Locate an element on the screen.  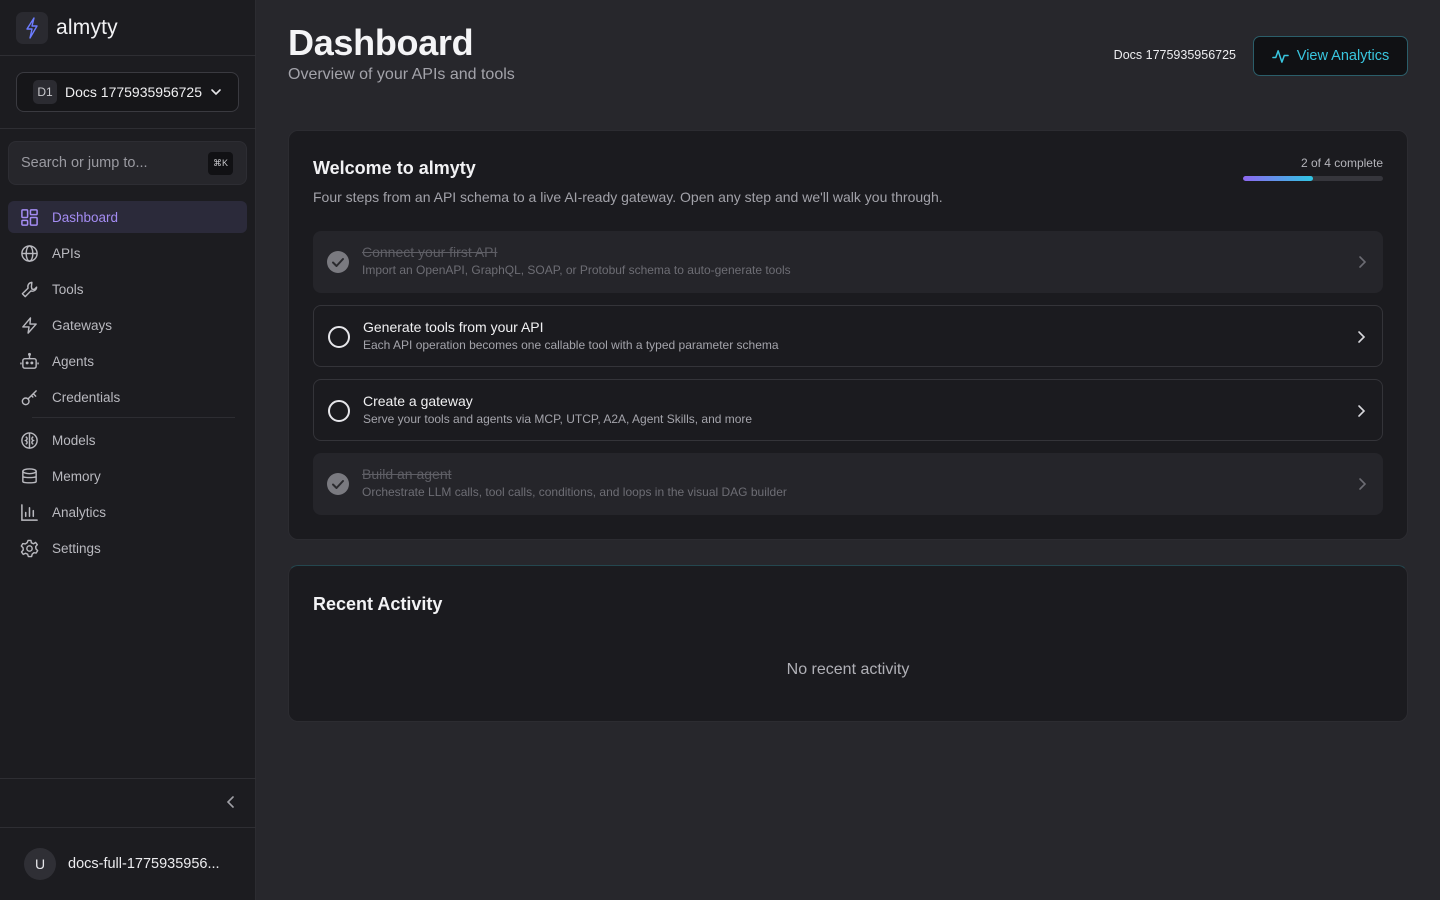
database-icon is located at coordinates (29, 475).